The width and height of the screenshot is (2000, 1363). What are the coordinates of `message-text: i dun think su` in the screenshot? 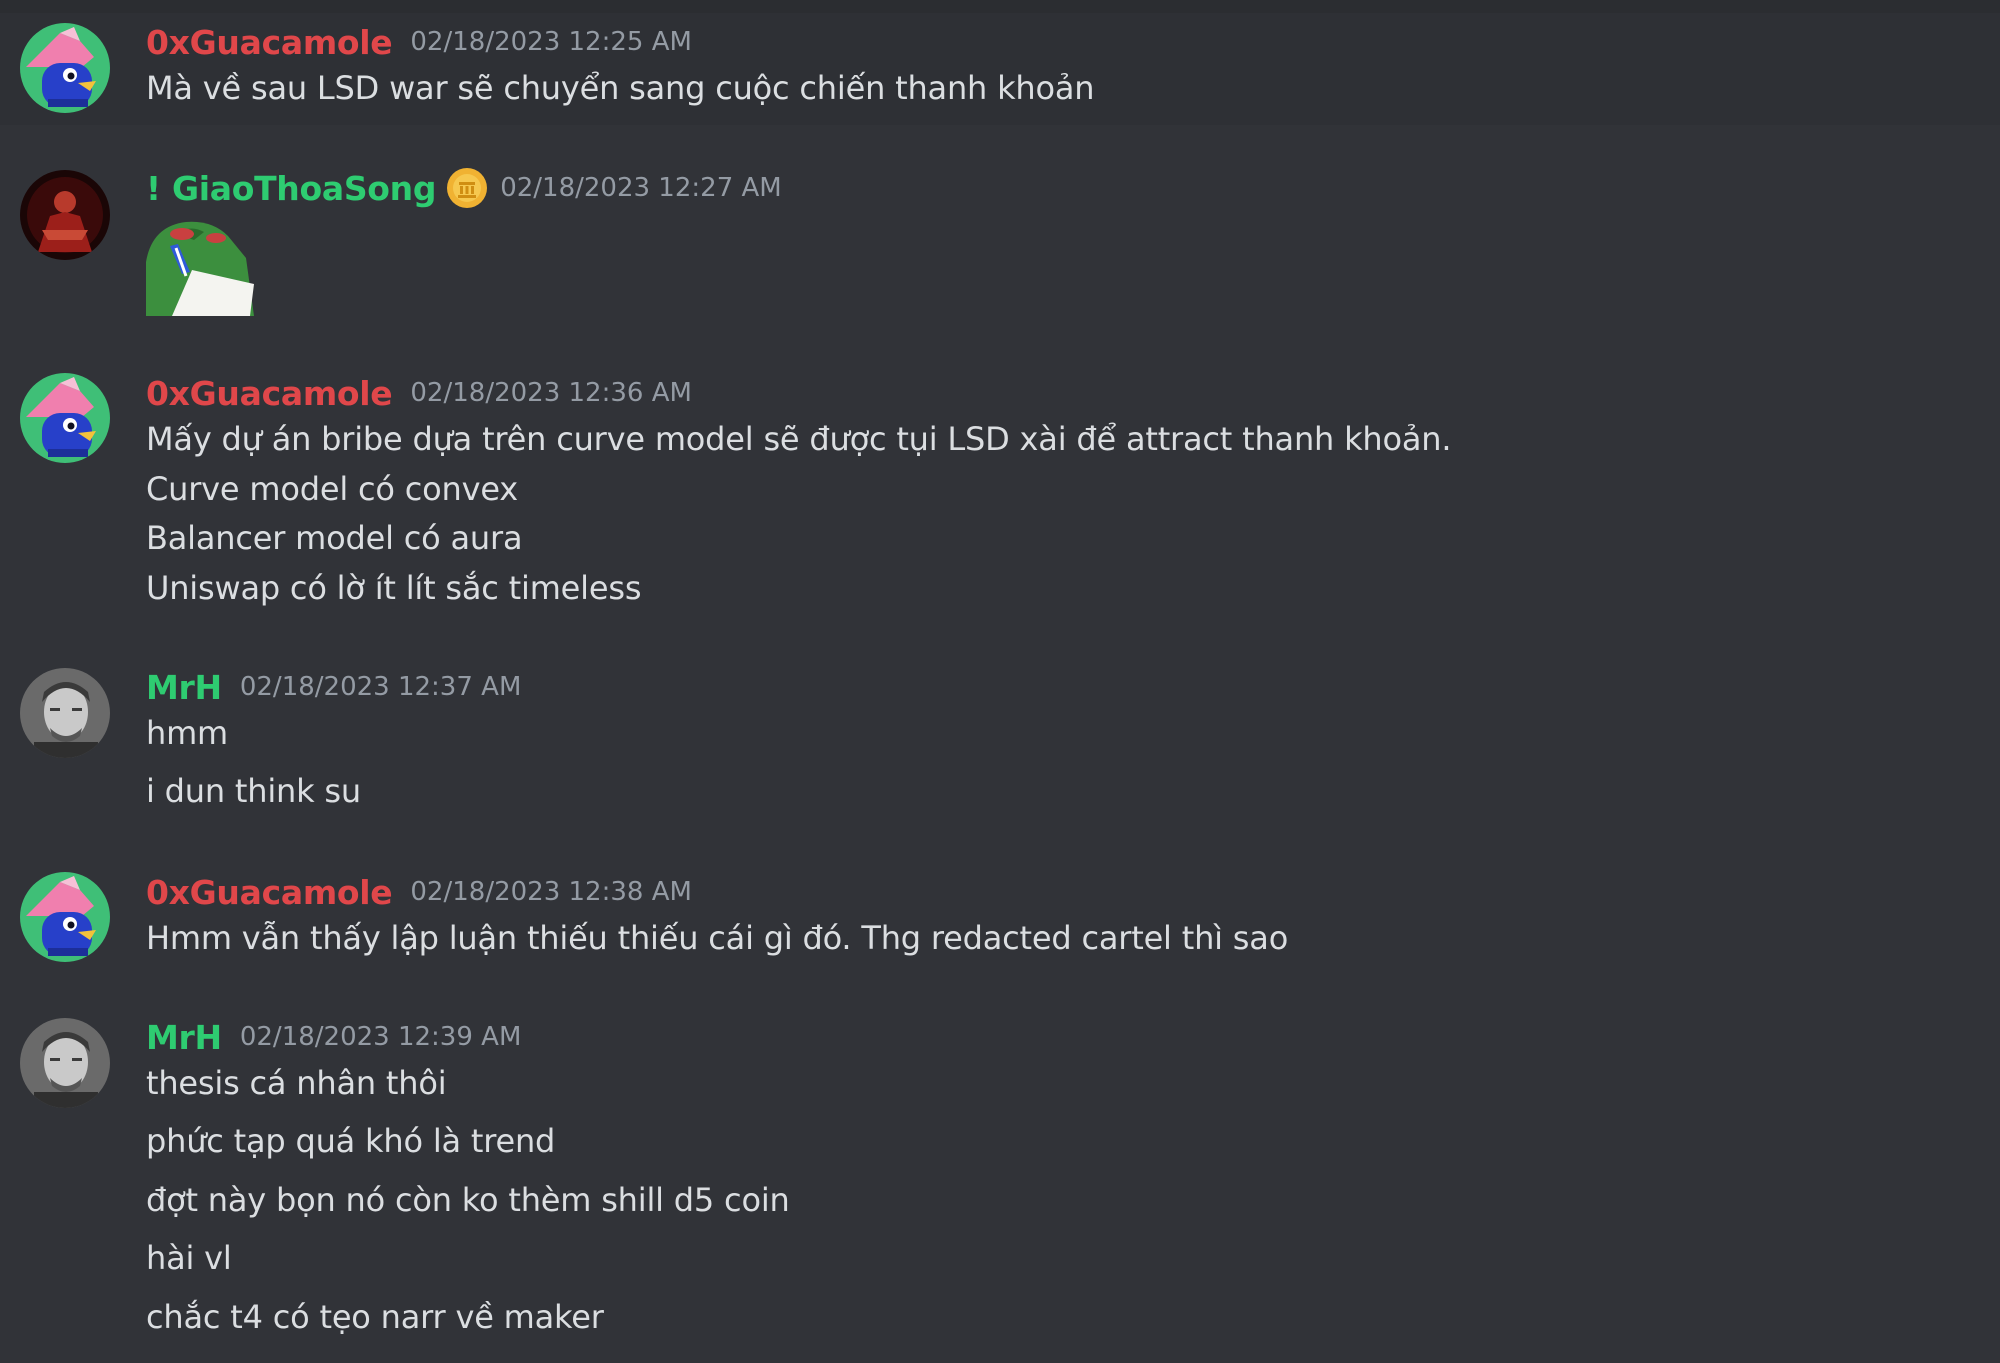 It's located at (253, 791).